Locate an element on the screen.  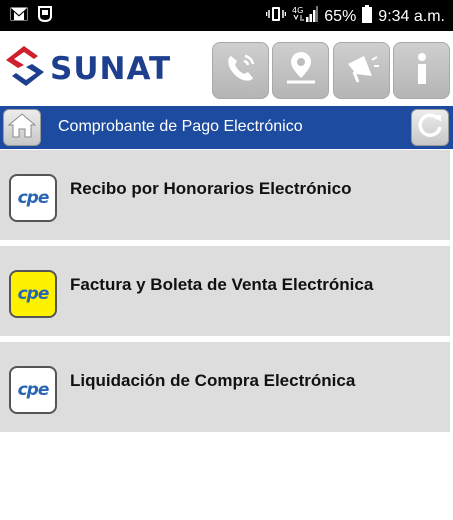
info-icon is located at coordinates (422, 70).